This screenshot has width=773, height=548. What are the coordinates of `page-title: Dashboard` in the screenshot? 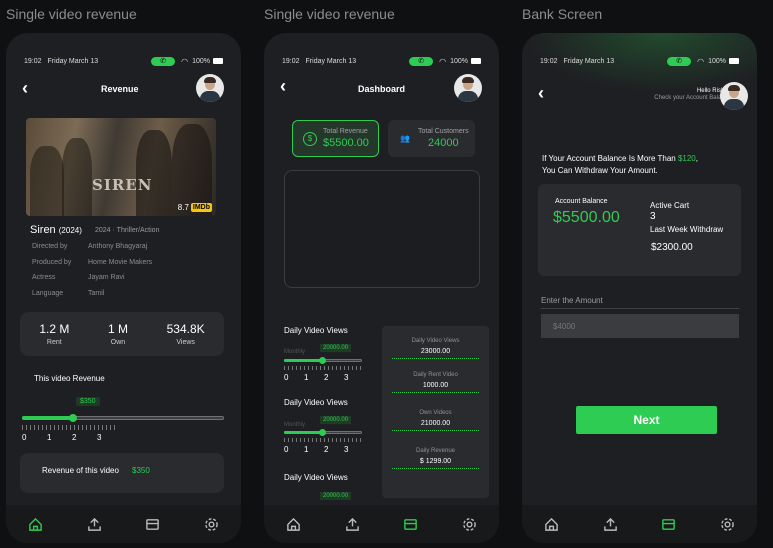 It's located at (382, 89).